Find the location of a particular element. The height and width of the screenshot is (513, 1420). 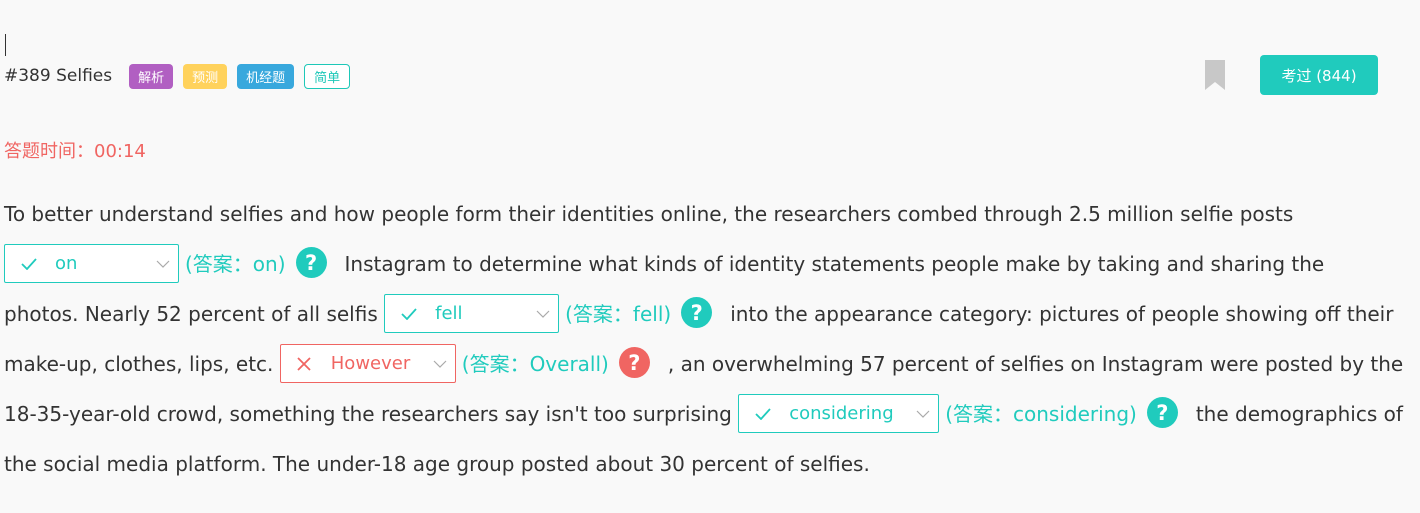

blank-selected-value: However is located at coordinates (370, 363).